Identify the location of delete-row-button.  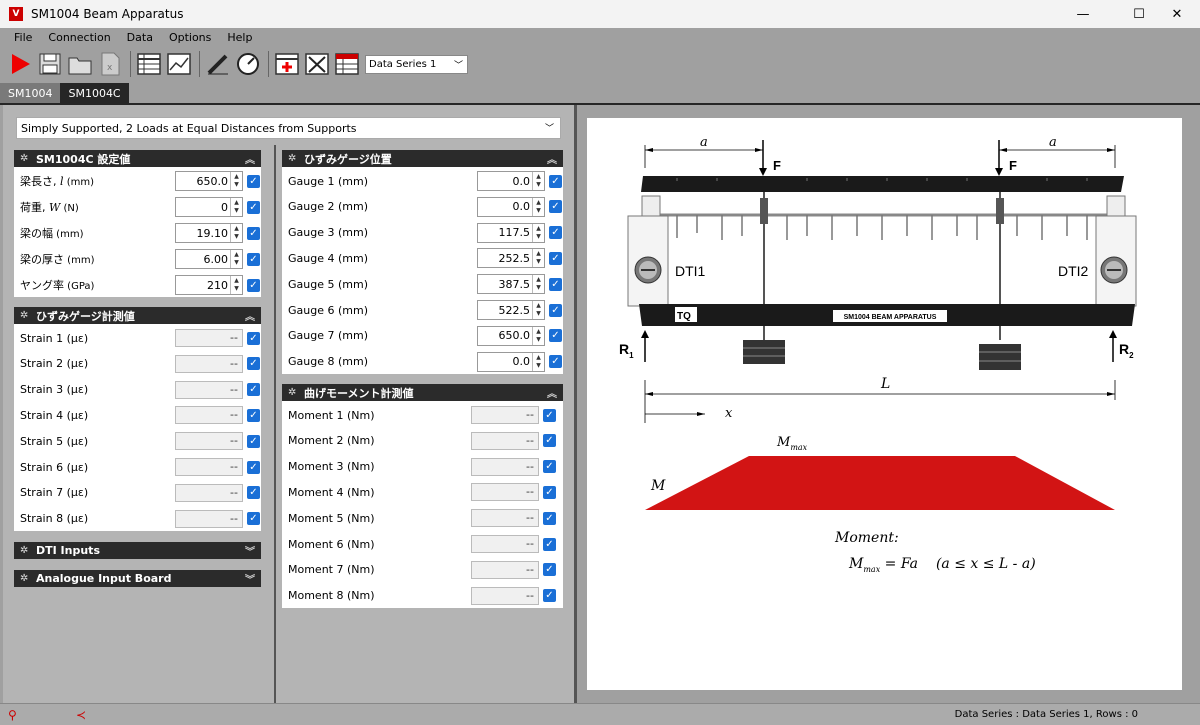
(317, 64).